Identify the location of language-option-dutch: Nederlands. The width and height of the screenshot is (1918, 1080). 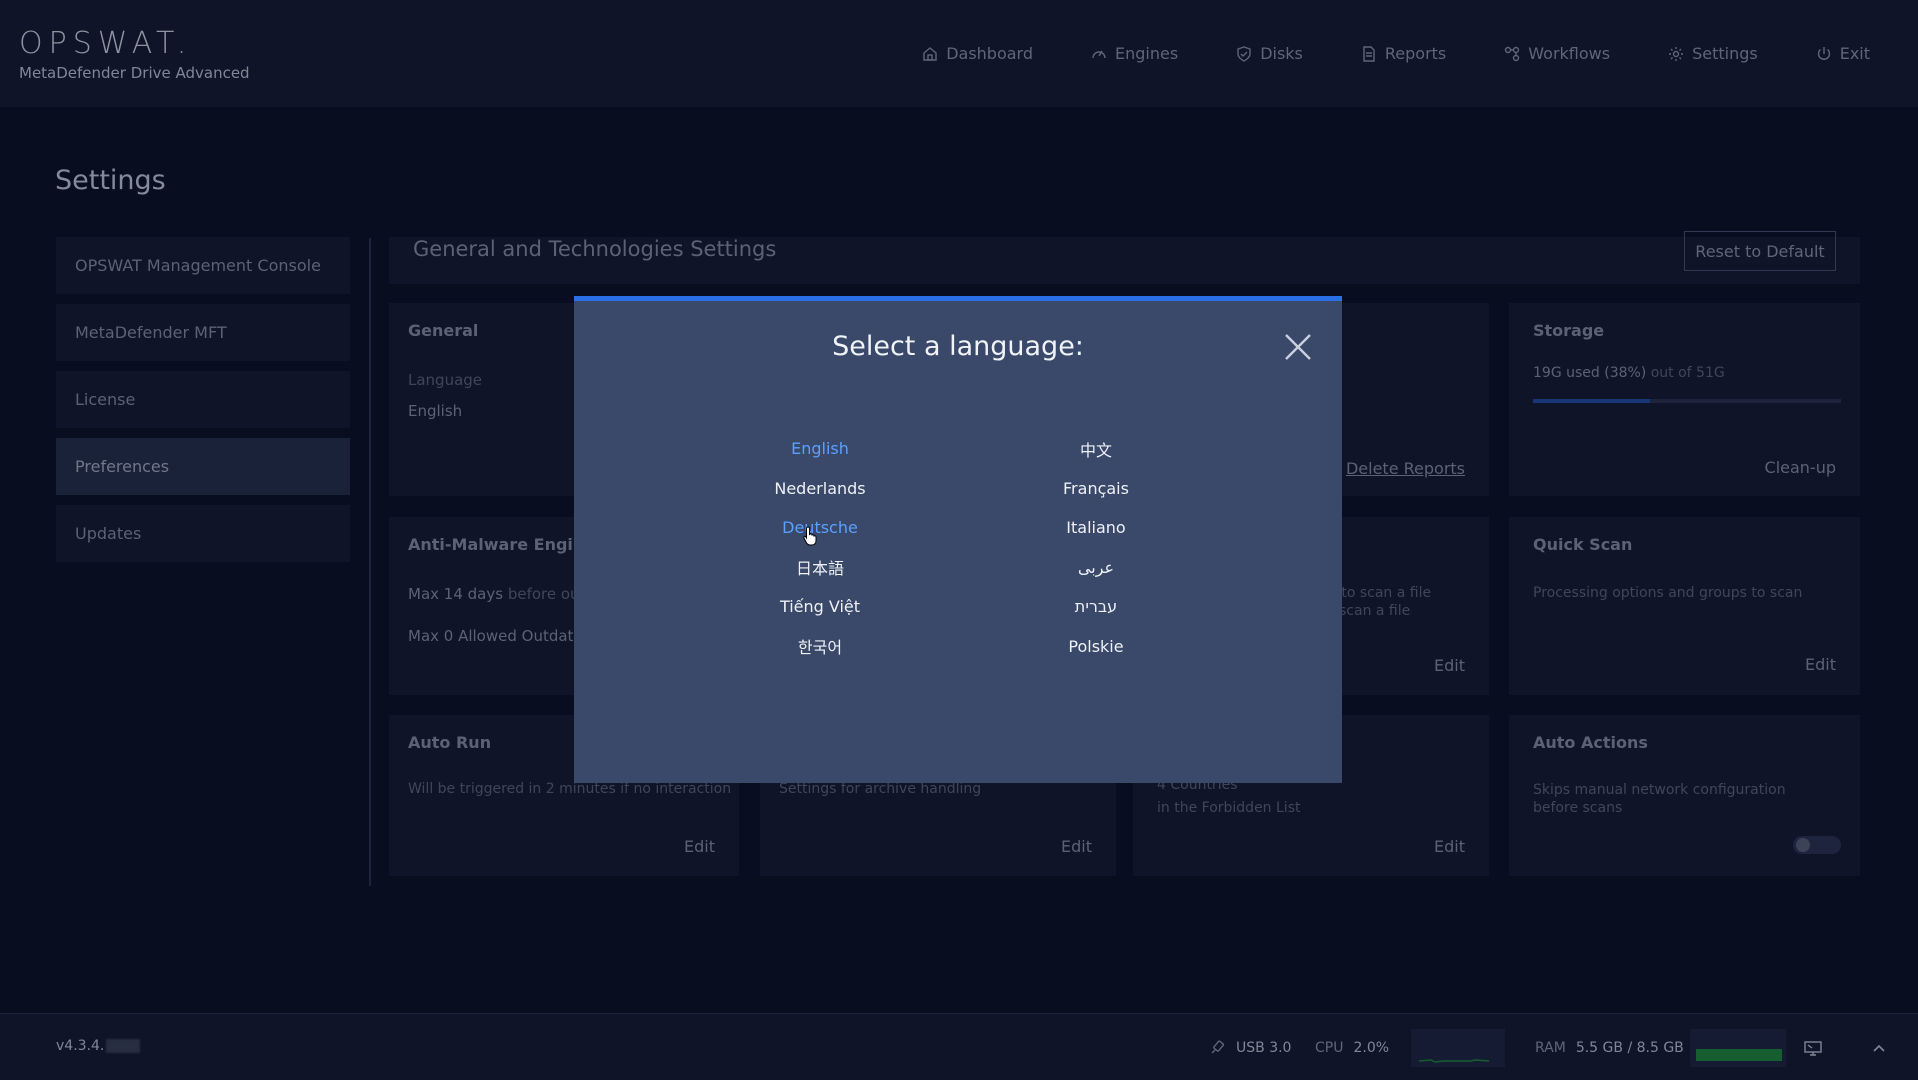
(820, 489).